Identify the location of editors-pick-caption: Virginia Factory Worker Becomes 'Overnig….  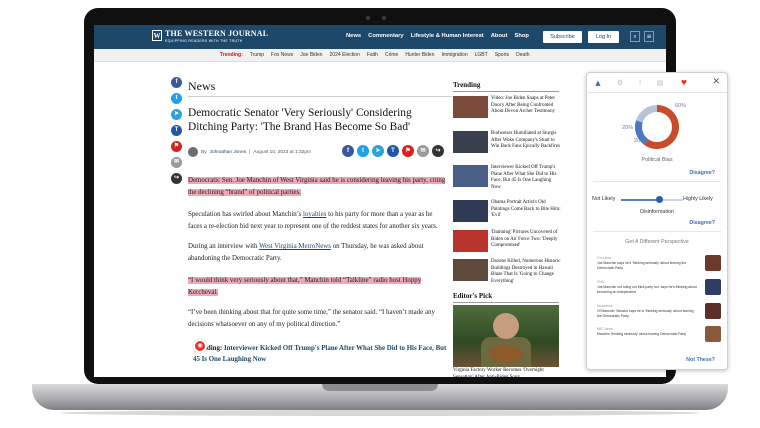
(507, 372).